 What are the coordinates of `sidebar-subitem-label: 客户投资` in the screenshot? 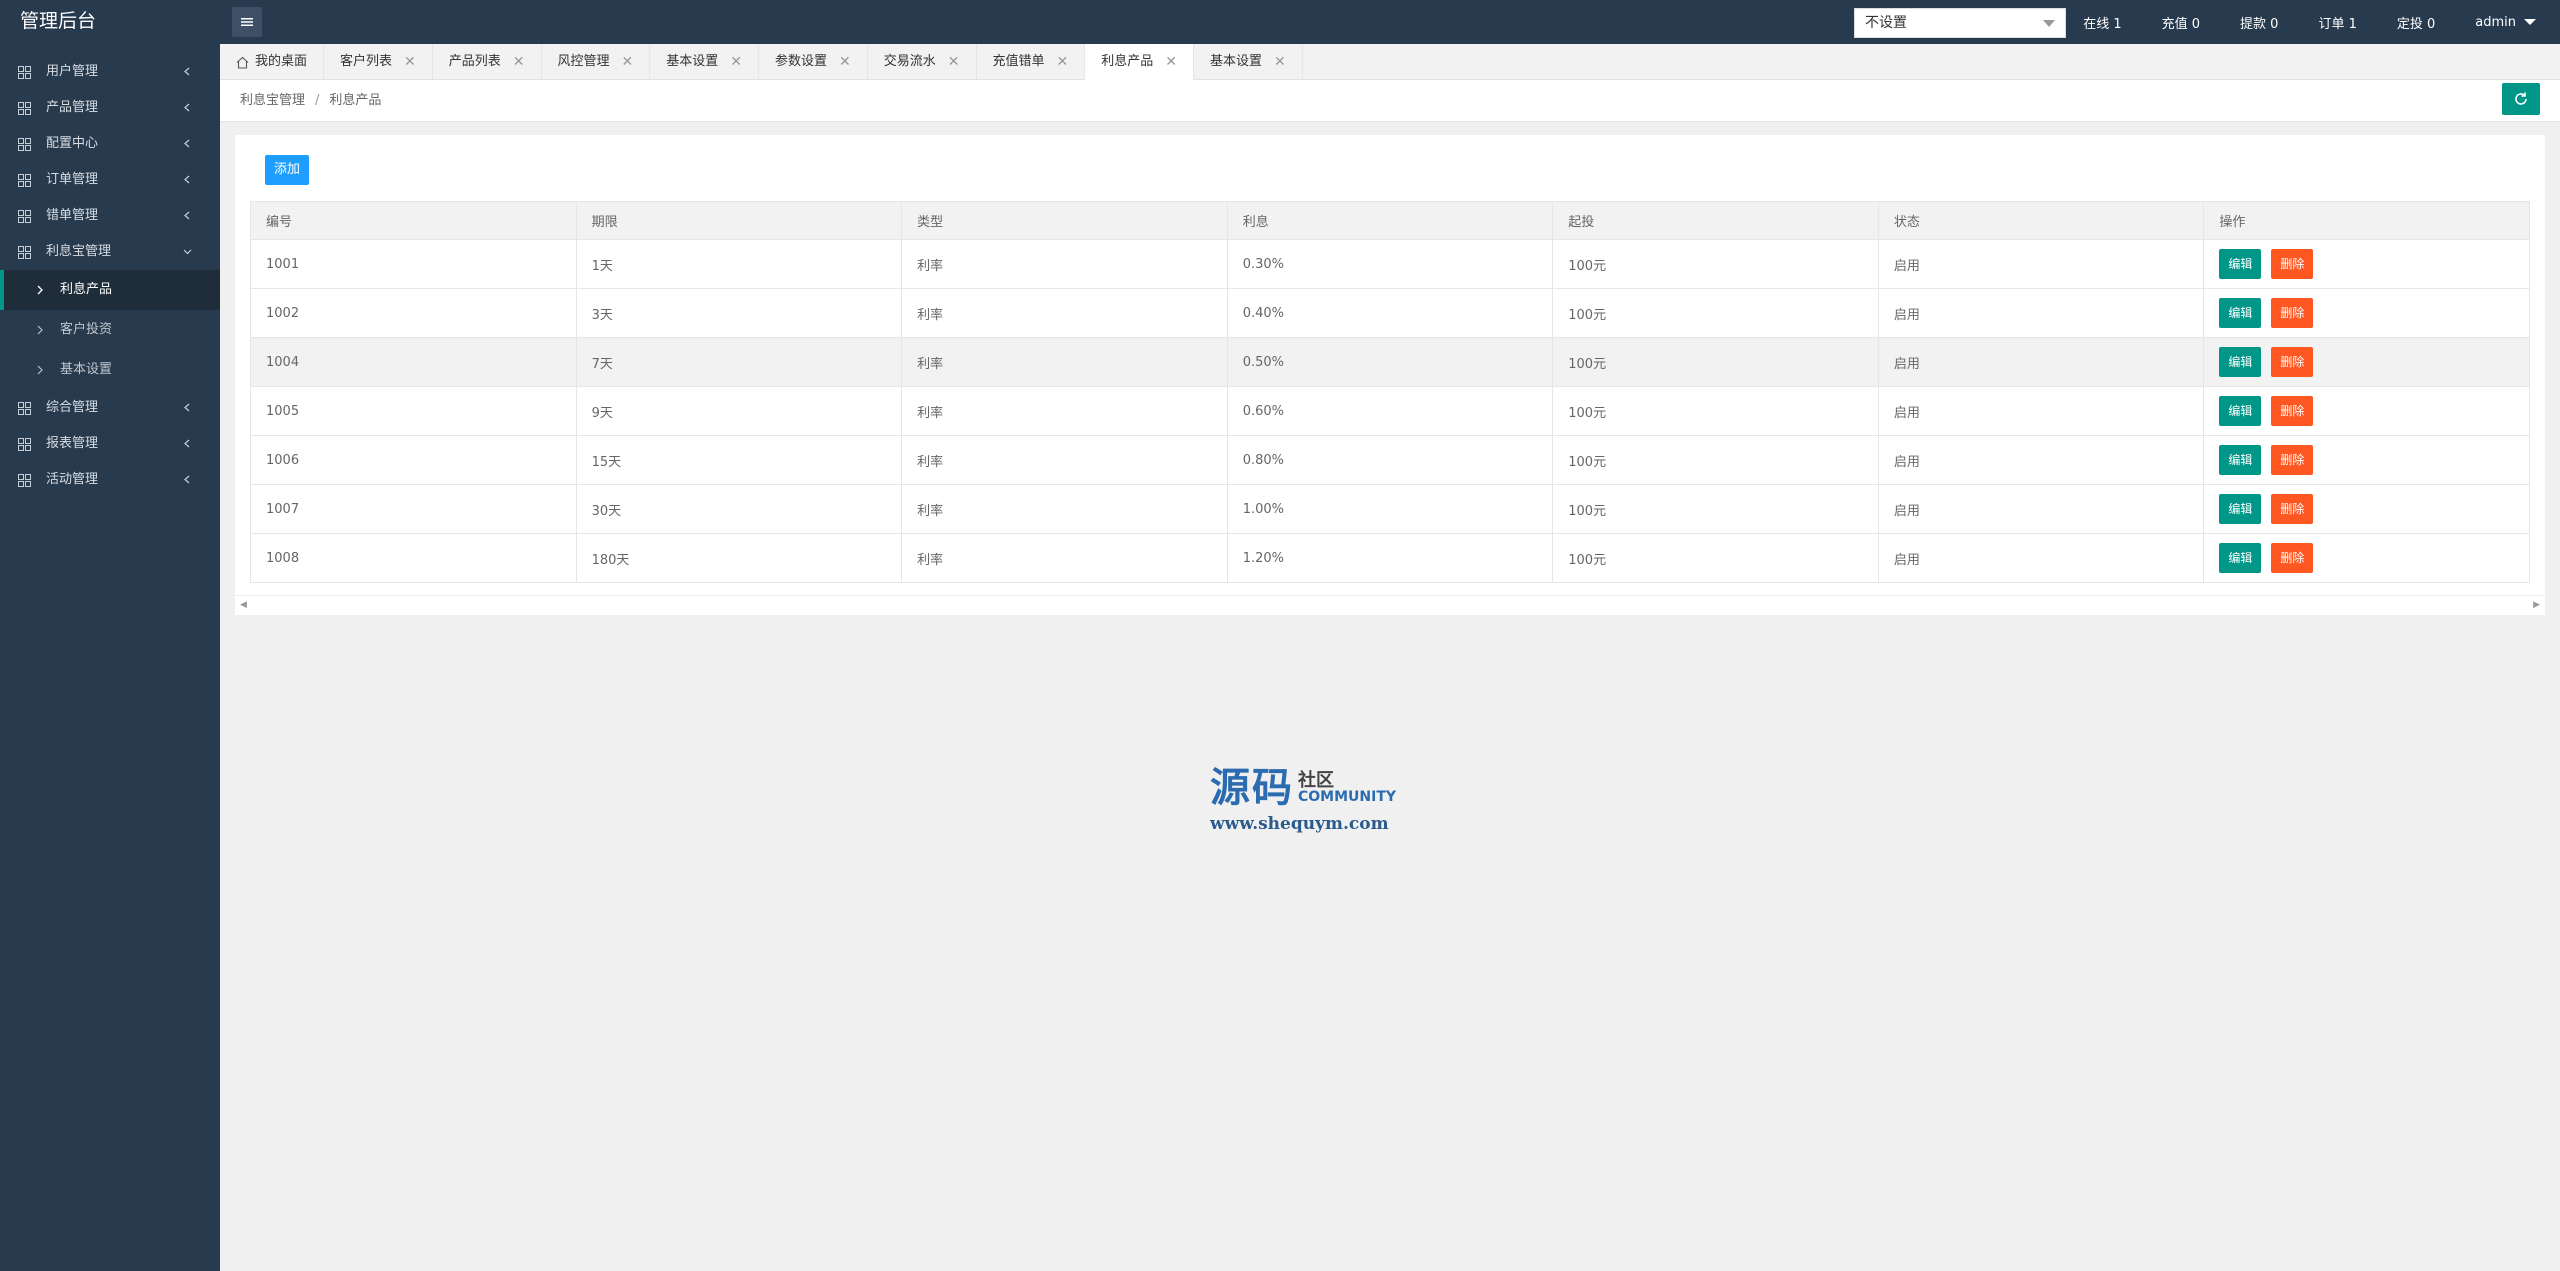 It's located at (86, 329).